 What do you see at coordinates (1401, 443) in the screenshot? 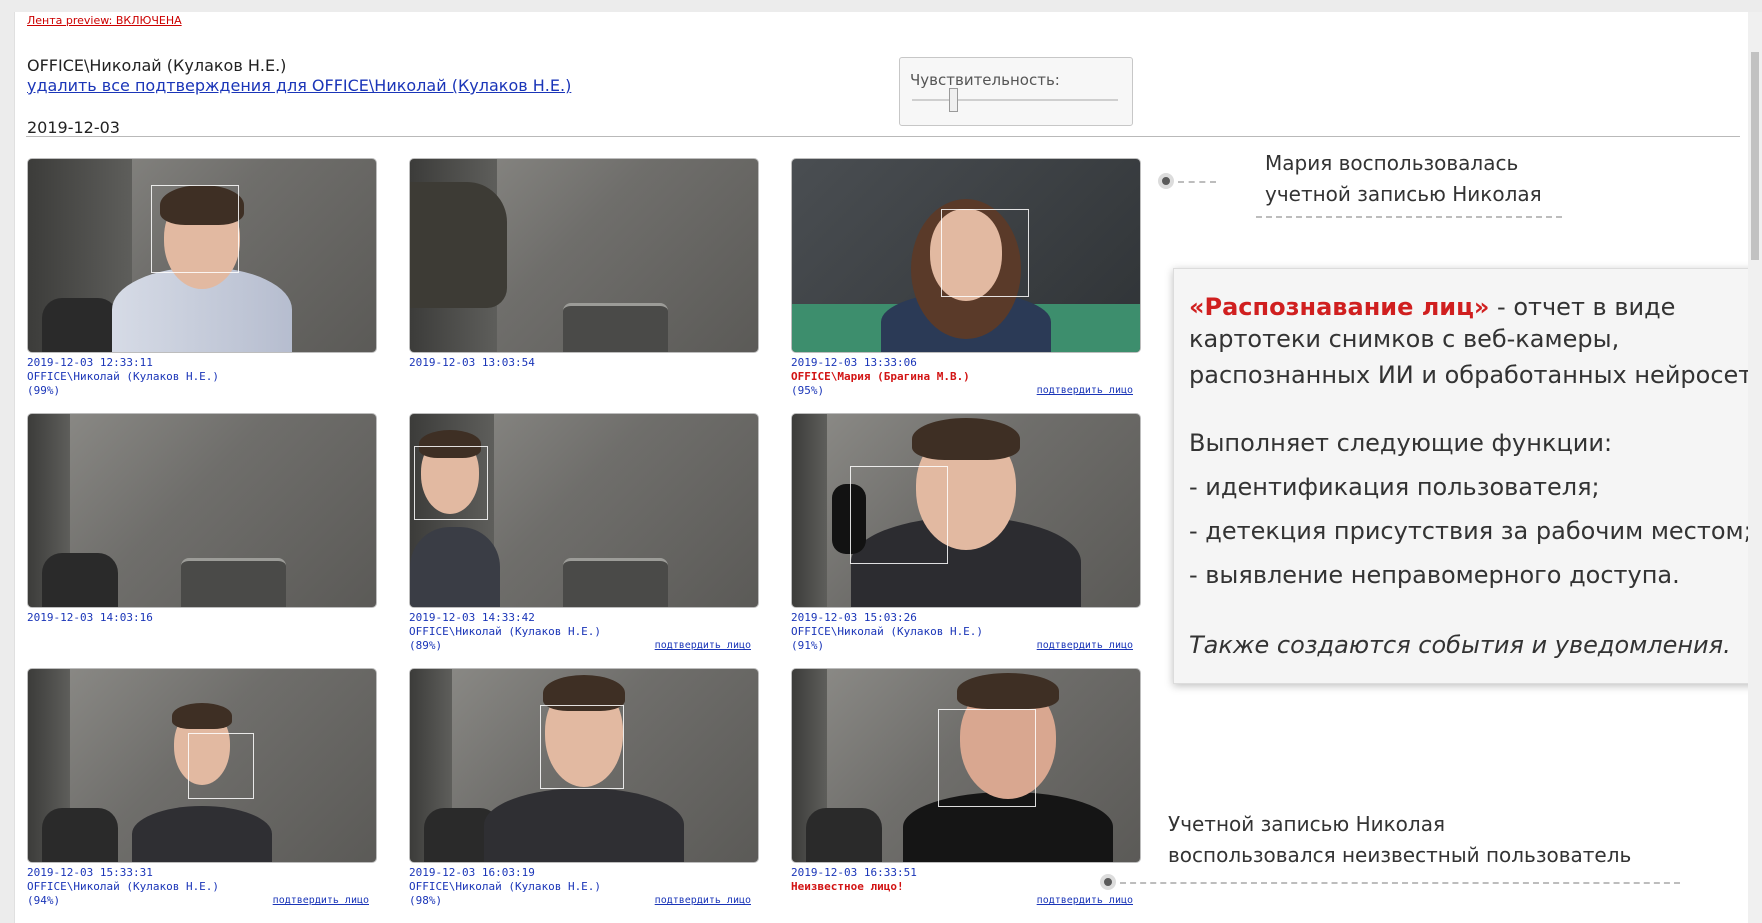
I see `info-functions-title: Выполняет следующие функции:` at bounding box center [1401, 443].